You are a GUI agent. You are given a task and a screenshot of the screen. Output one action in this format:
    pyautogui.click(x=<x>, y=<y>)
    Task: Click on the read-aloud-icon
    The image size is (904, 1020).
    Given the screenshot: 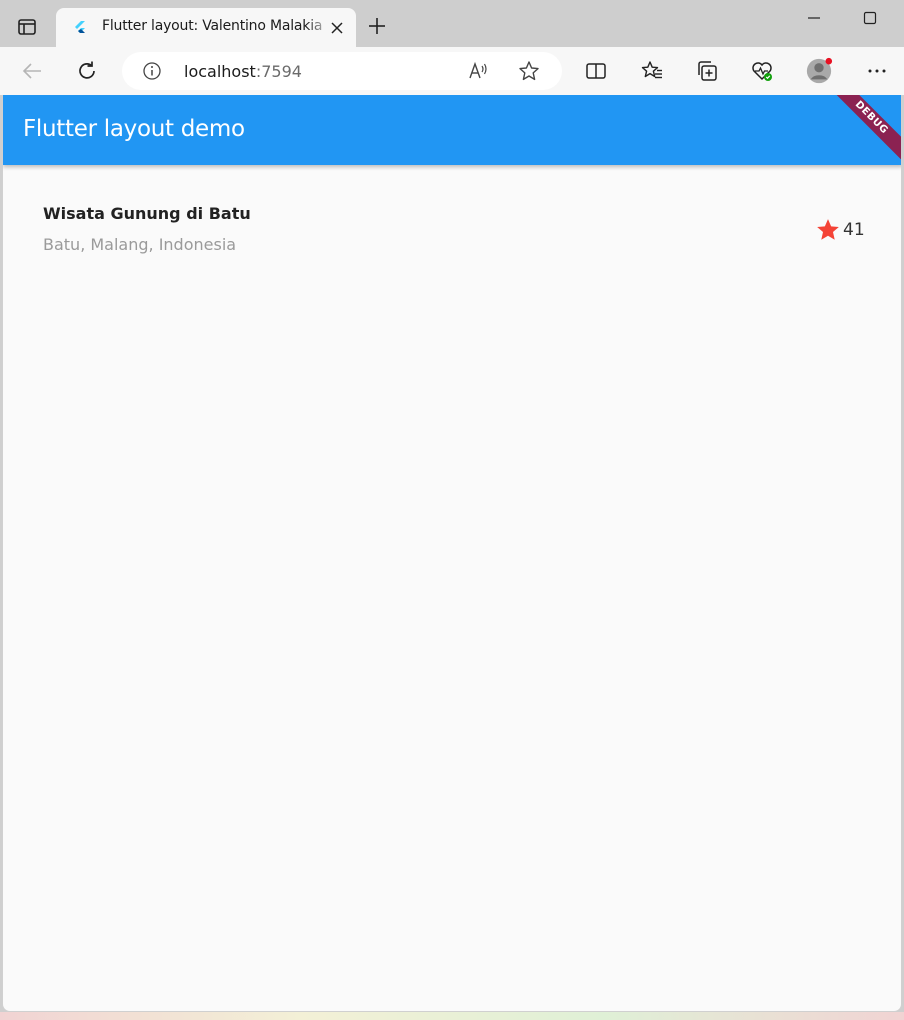 What is the action you would take?
    pyautogui.click(x=479, y=71)
    